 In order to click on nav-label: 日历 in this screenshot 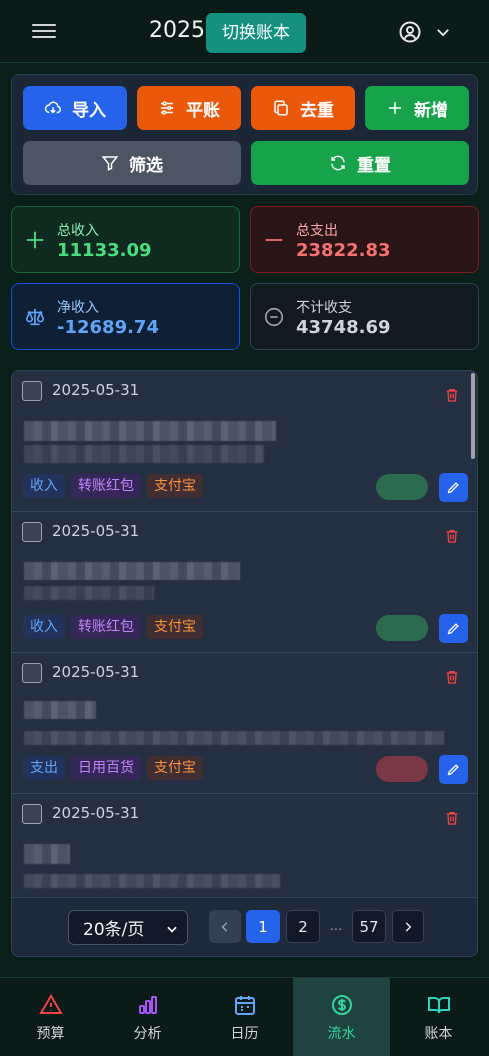, I will do `click(244, 1033)`.